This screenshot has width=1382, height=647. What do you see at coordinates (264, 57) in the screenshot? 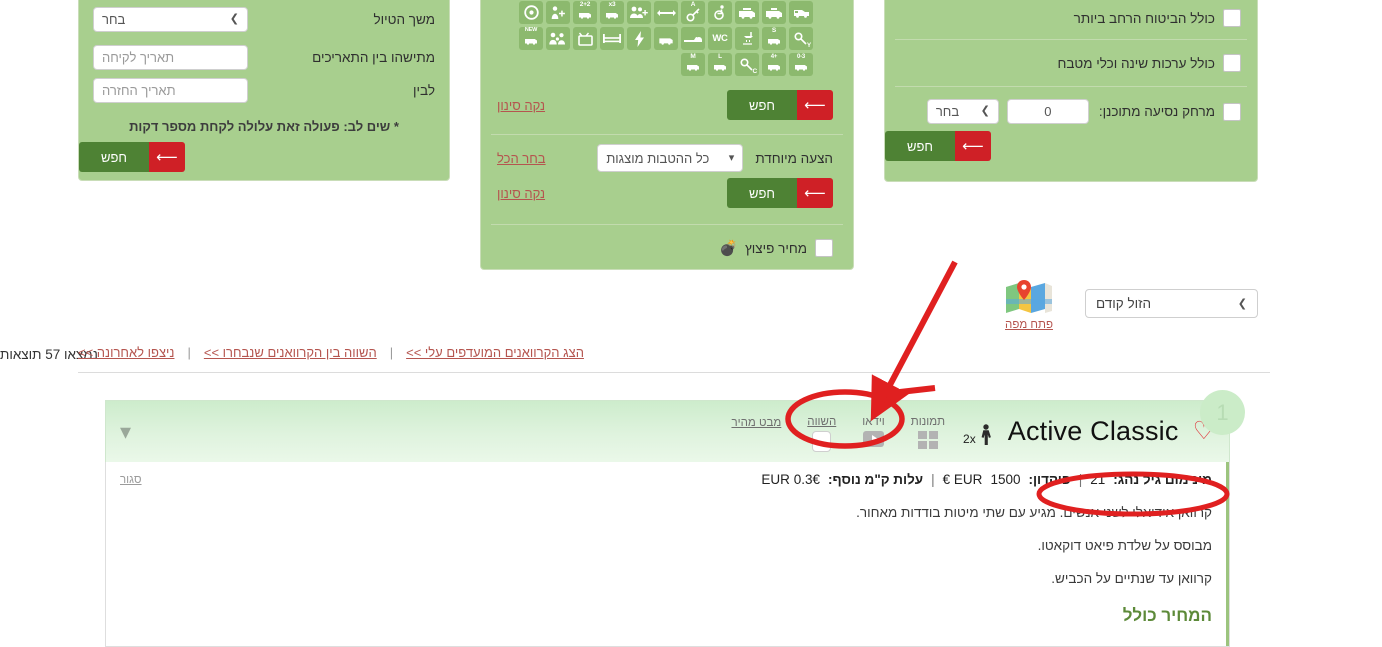
I see `pickup-date-row: מתישהו בין התאריכים תאריך לקיחה` at bounding box center [264, 57].